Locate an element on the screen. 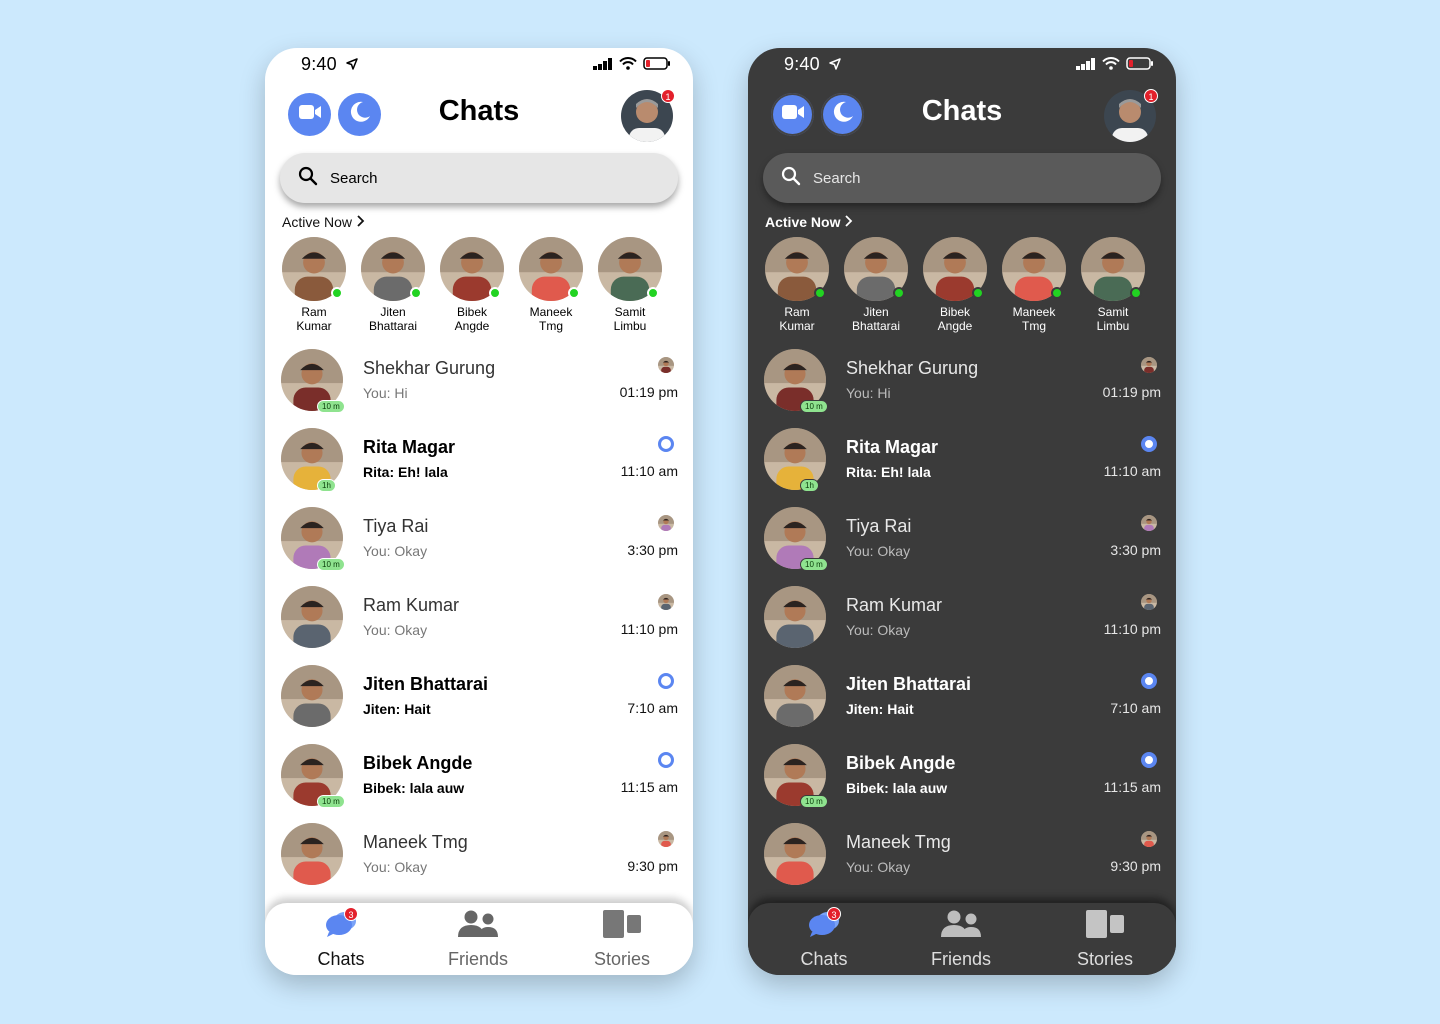  location-arrow-icon is located at coordinates (835, 64).